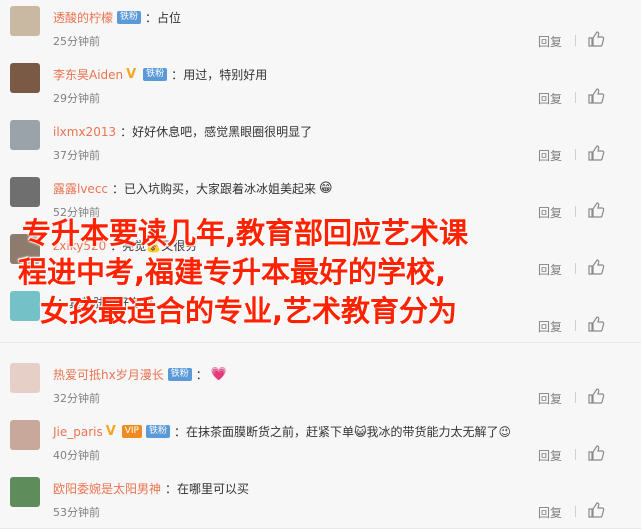  What do you see at coordinates (320, 200) in the screenshot?
I see `comment-row: 露露lvecc ： 已入坑购买，大家跟着冰冰姐美起来 😁 52分钟前 回复` at bounding box center [320, 200].